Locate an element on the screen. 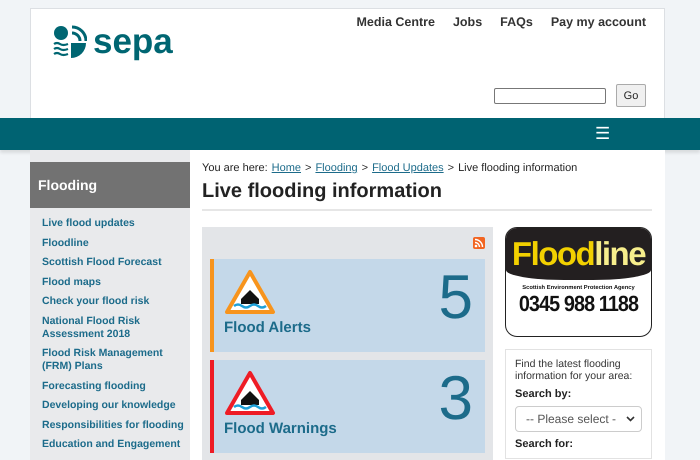 This screenshot has width=700, height=460. sidebar-link: Education and Engagement is located at coordinates (114, 444).